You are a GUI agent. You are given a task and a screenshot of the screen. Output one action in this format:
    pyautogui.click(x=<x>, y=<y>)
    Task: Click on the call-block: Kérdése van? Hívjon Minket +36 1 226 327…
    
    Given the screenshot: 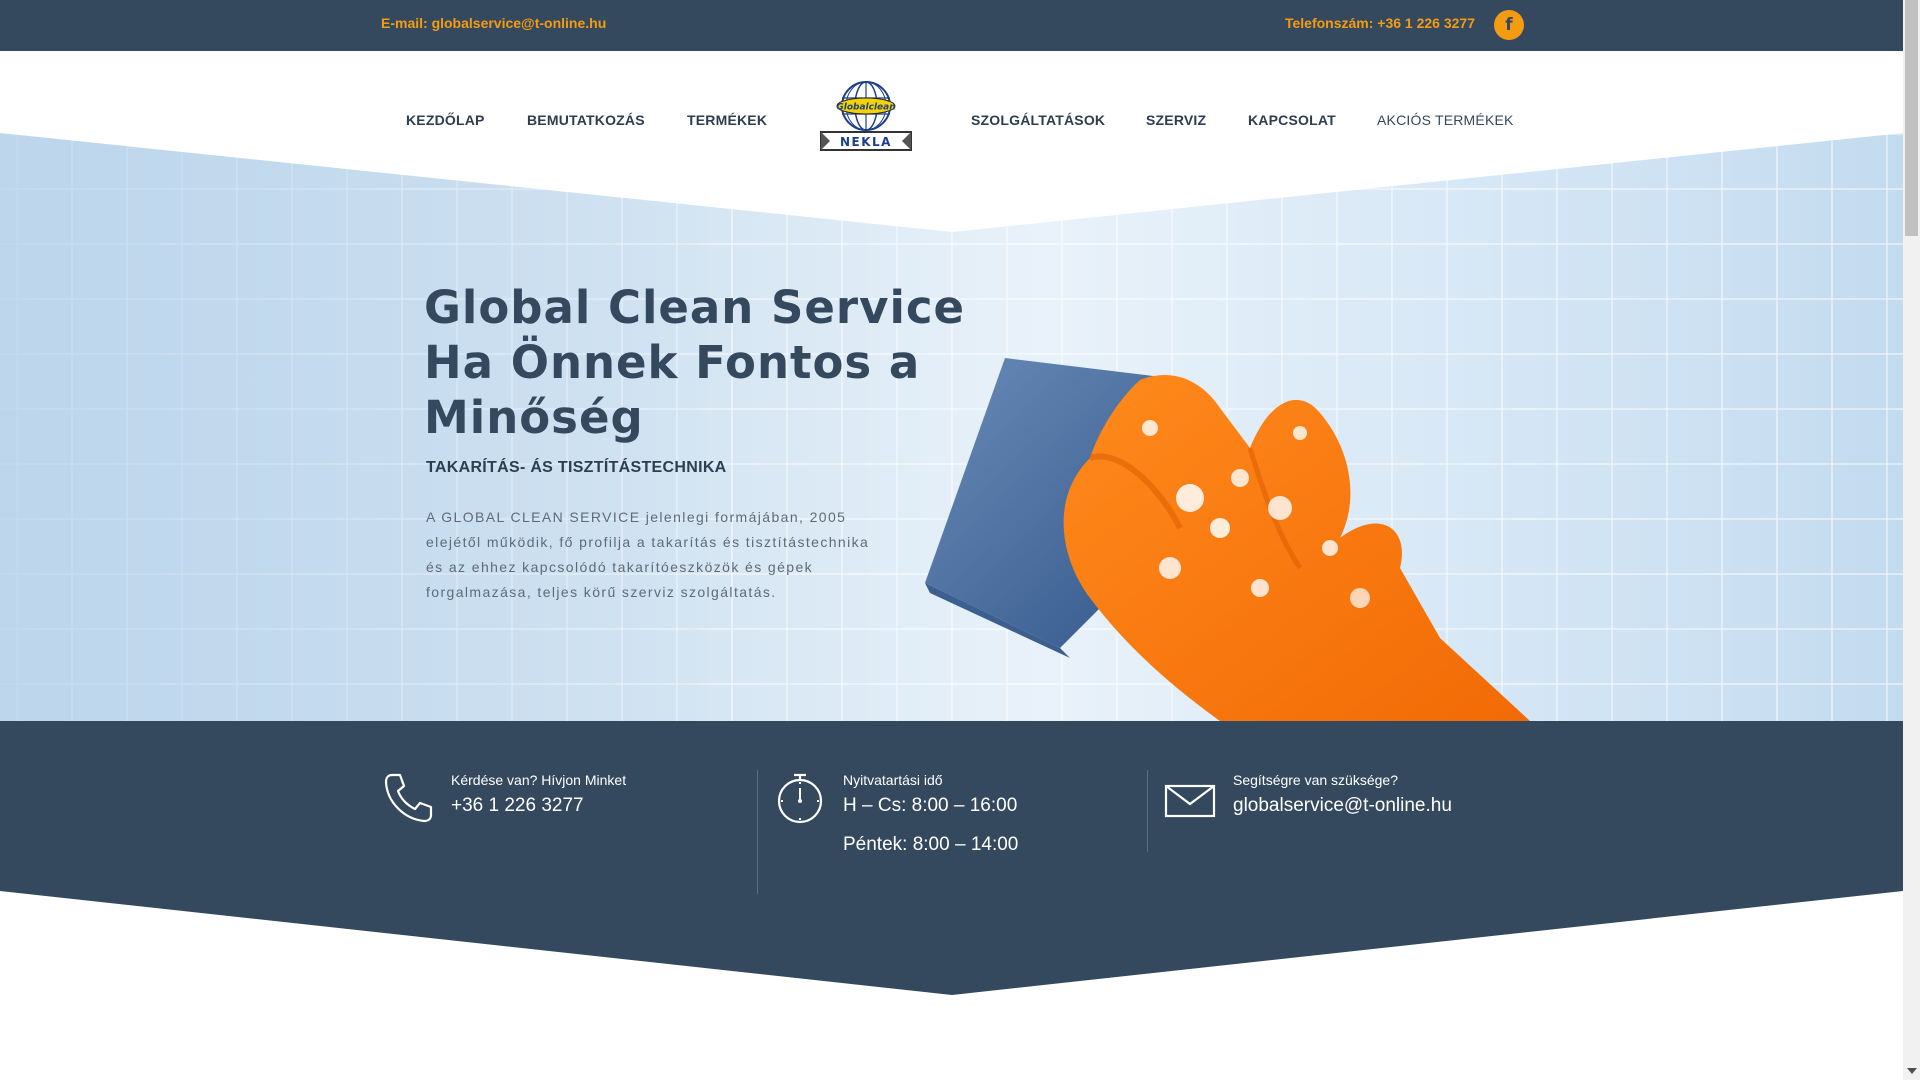 What is the action you would take?
    pyautogui.click(x=538, y=794)
    